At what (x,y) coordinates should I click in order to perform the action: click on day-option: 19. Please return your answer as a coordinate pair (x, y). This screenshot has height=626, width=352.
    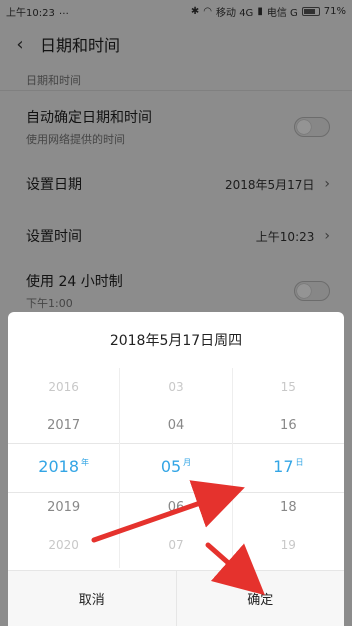
    Looking at the image, I should click on (288, 545).